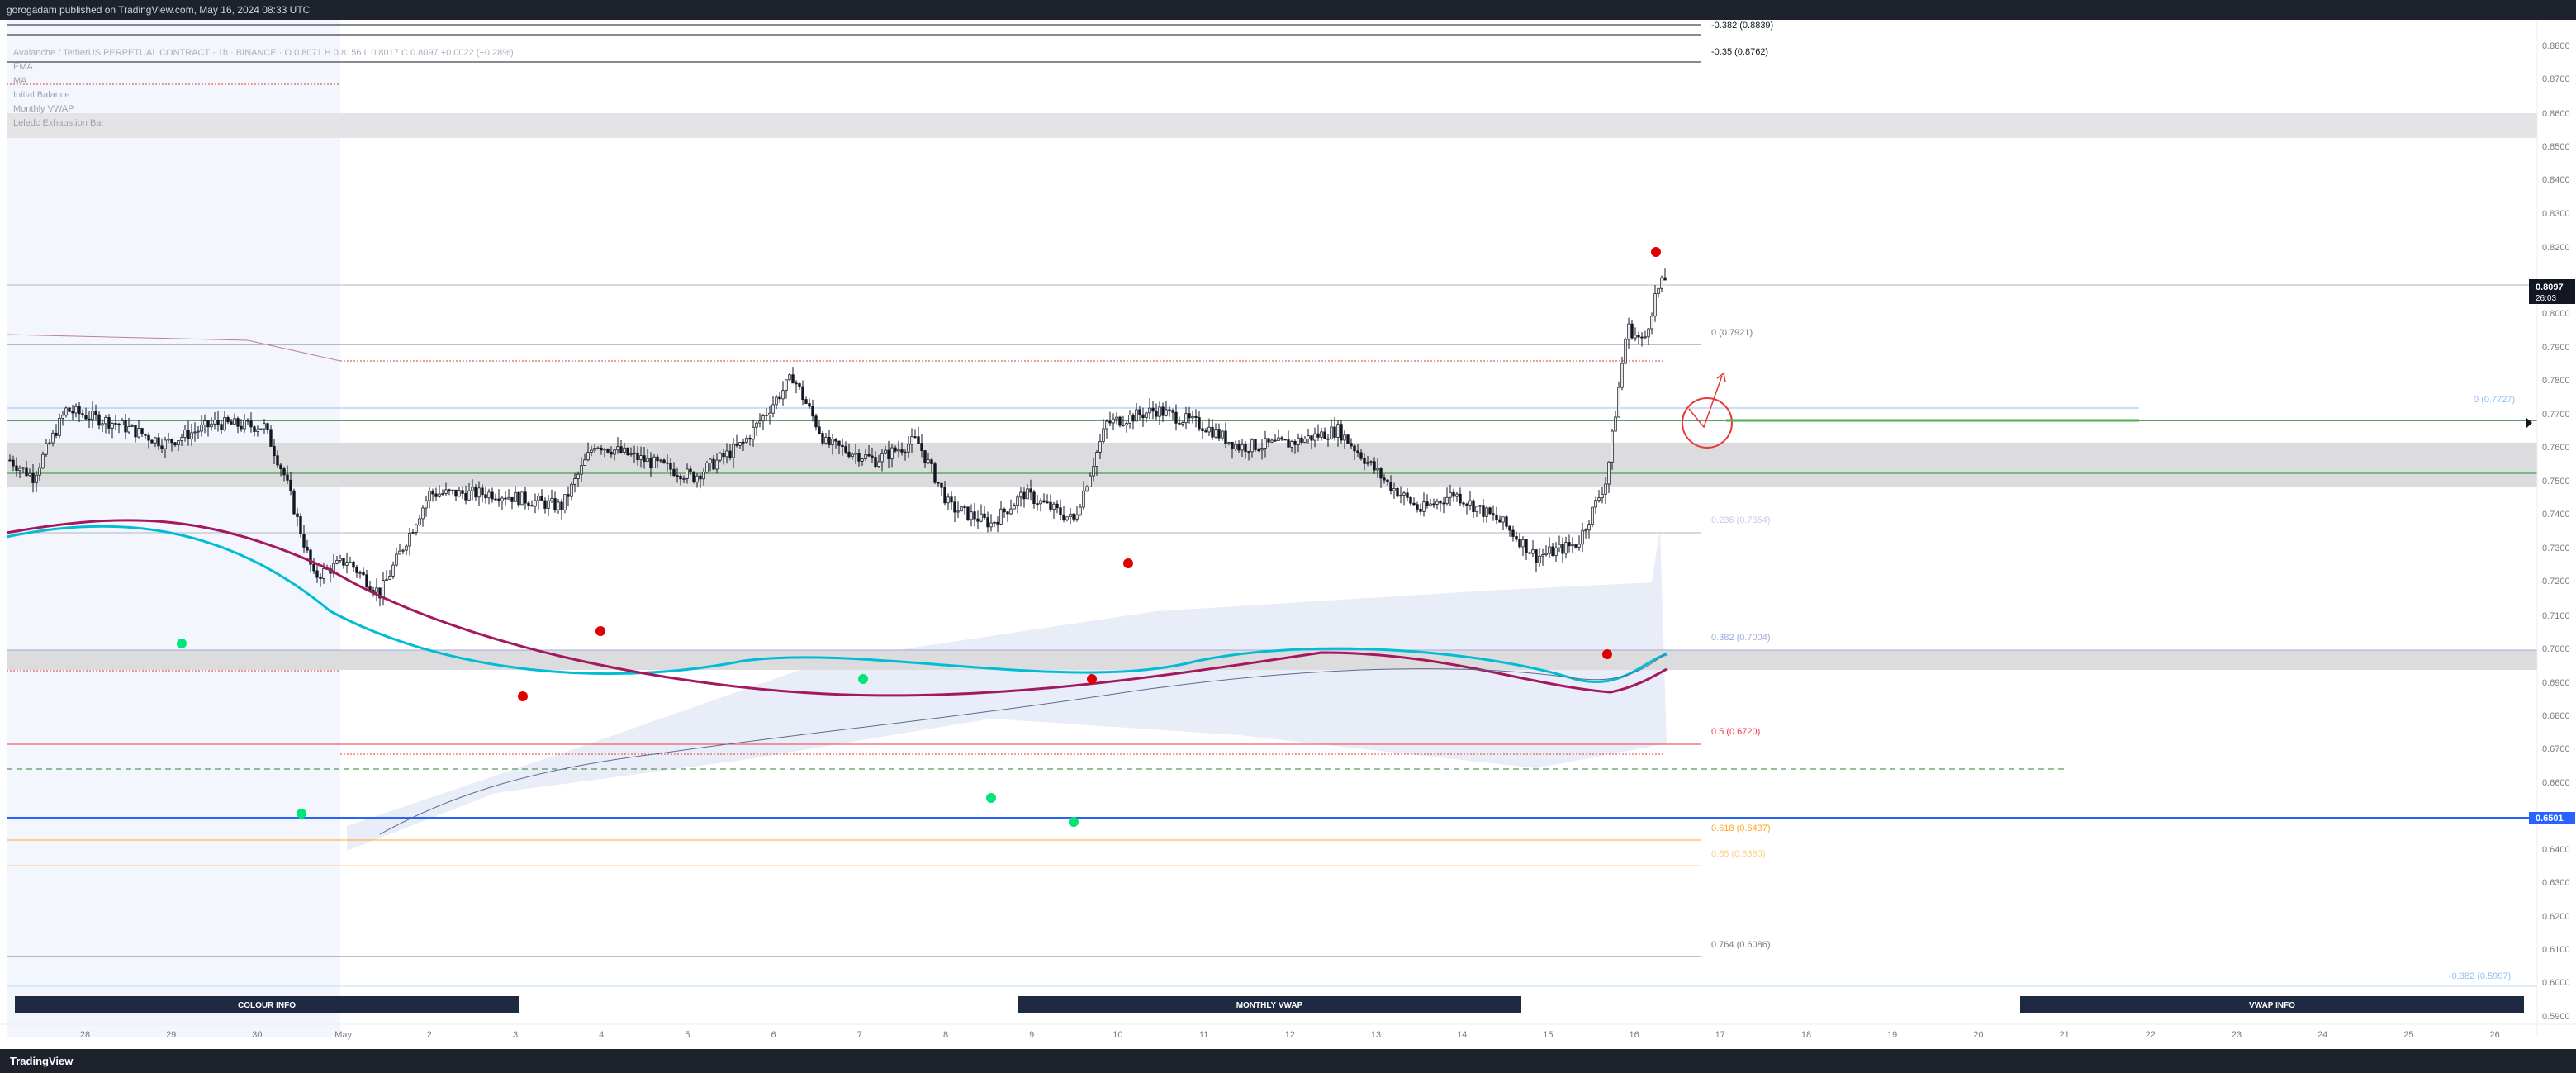 This screenshot has height=1073, width=2576. Describe the element at coordinates (263, 67) in the screenshot. I see `legend-item-ema: EMA` at that location.